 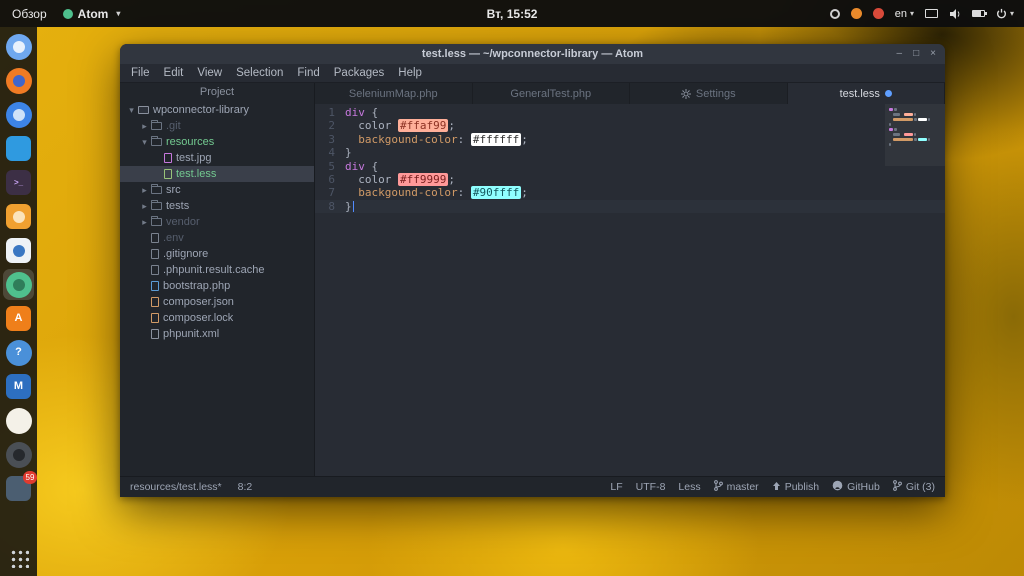 What do you see at coordinates (18, 182) in the screenshot?
I see `dock-item-terminal: >_` at bounding box center [18, 182].